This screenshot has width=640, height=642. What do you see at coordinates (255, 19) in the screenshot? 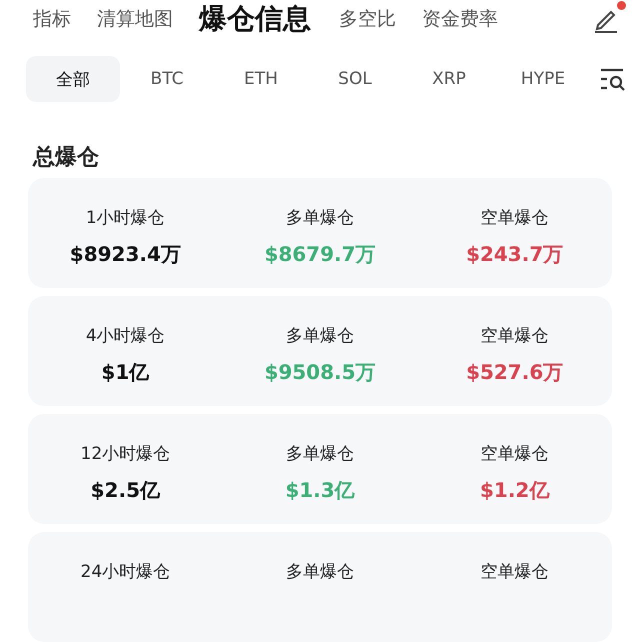
I see `nav-tab: 爆仓信息` at bounding box center [255, 19].